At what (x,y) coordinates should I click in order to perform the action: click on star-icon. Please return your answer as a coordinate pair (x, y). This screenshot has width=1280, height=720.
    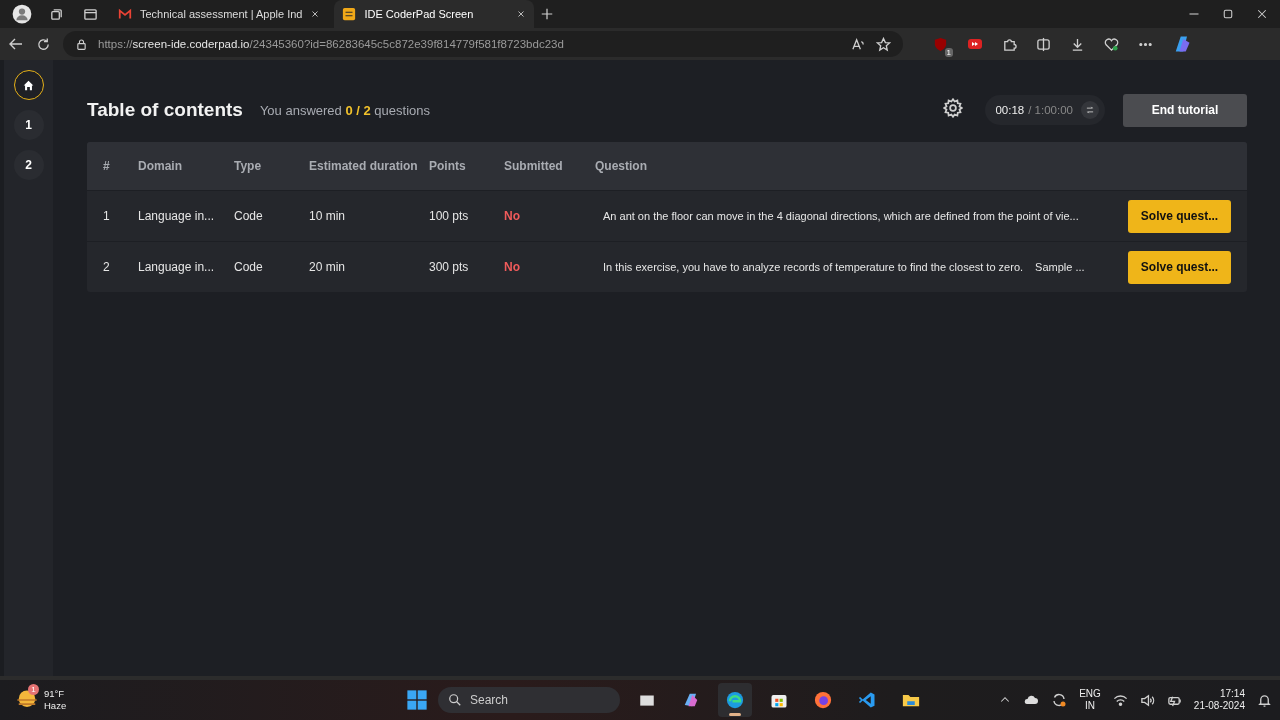
    Looking at the image, I should click on (883, 44).